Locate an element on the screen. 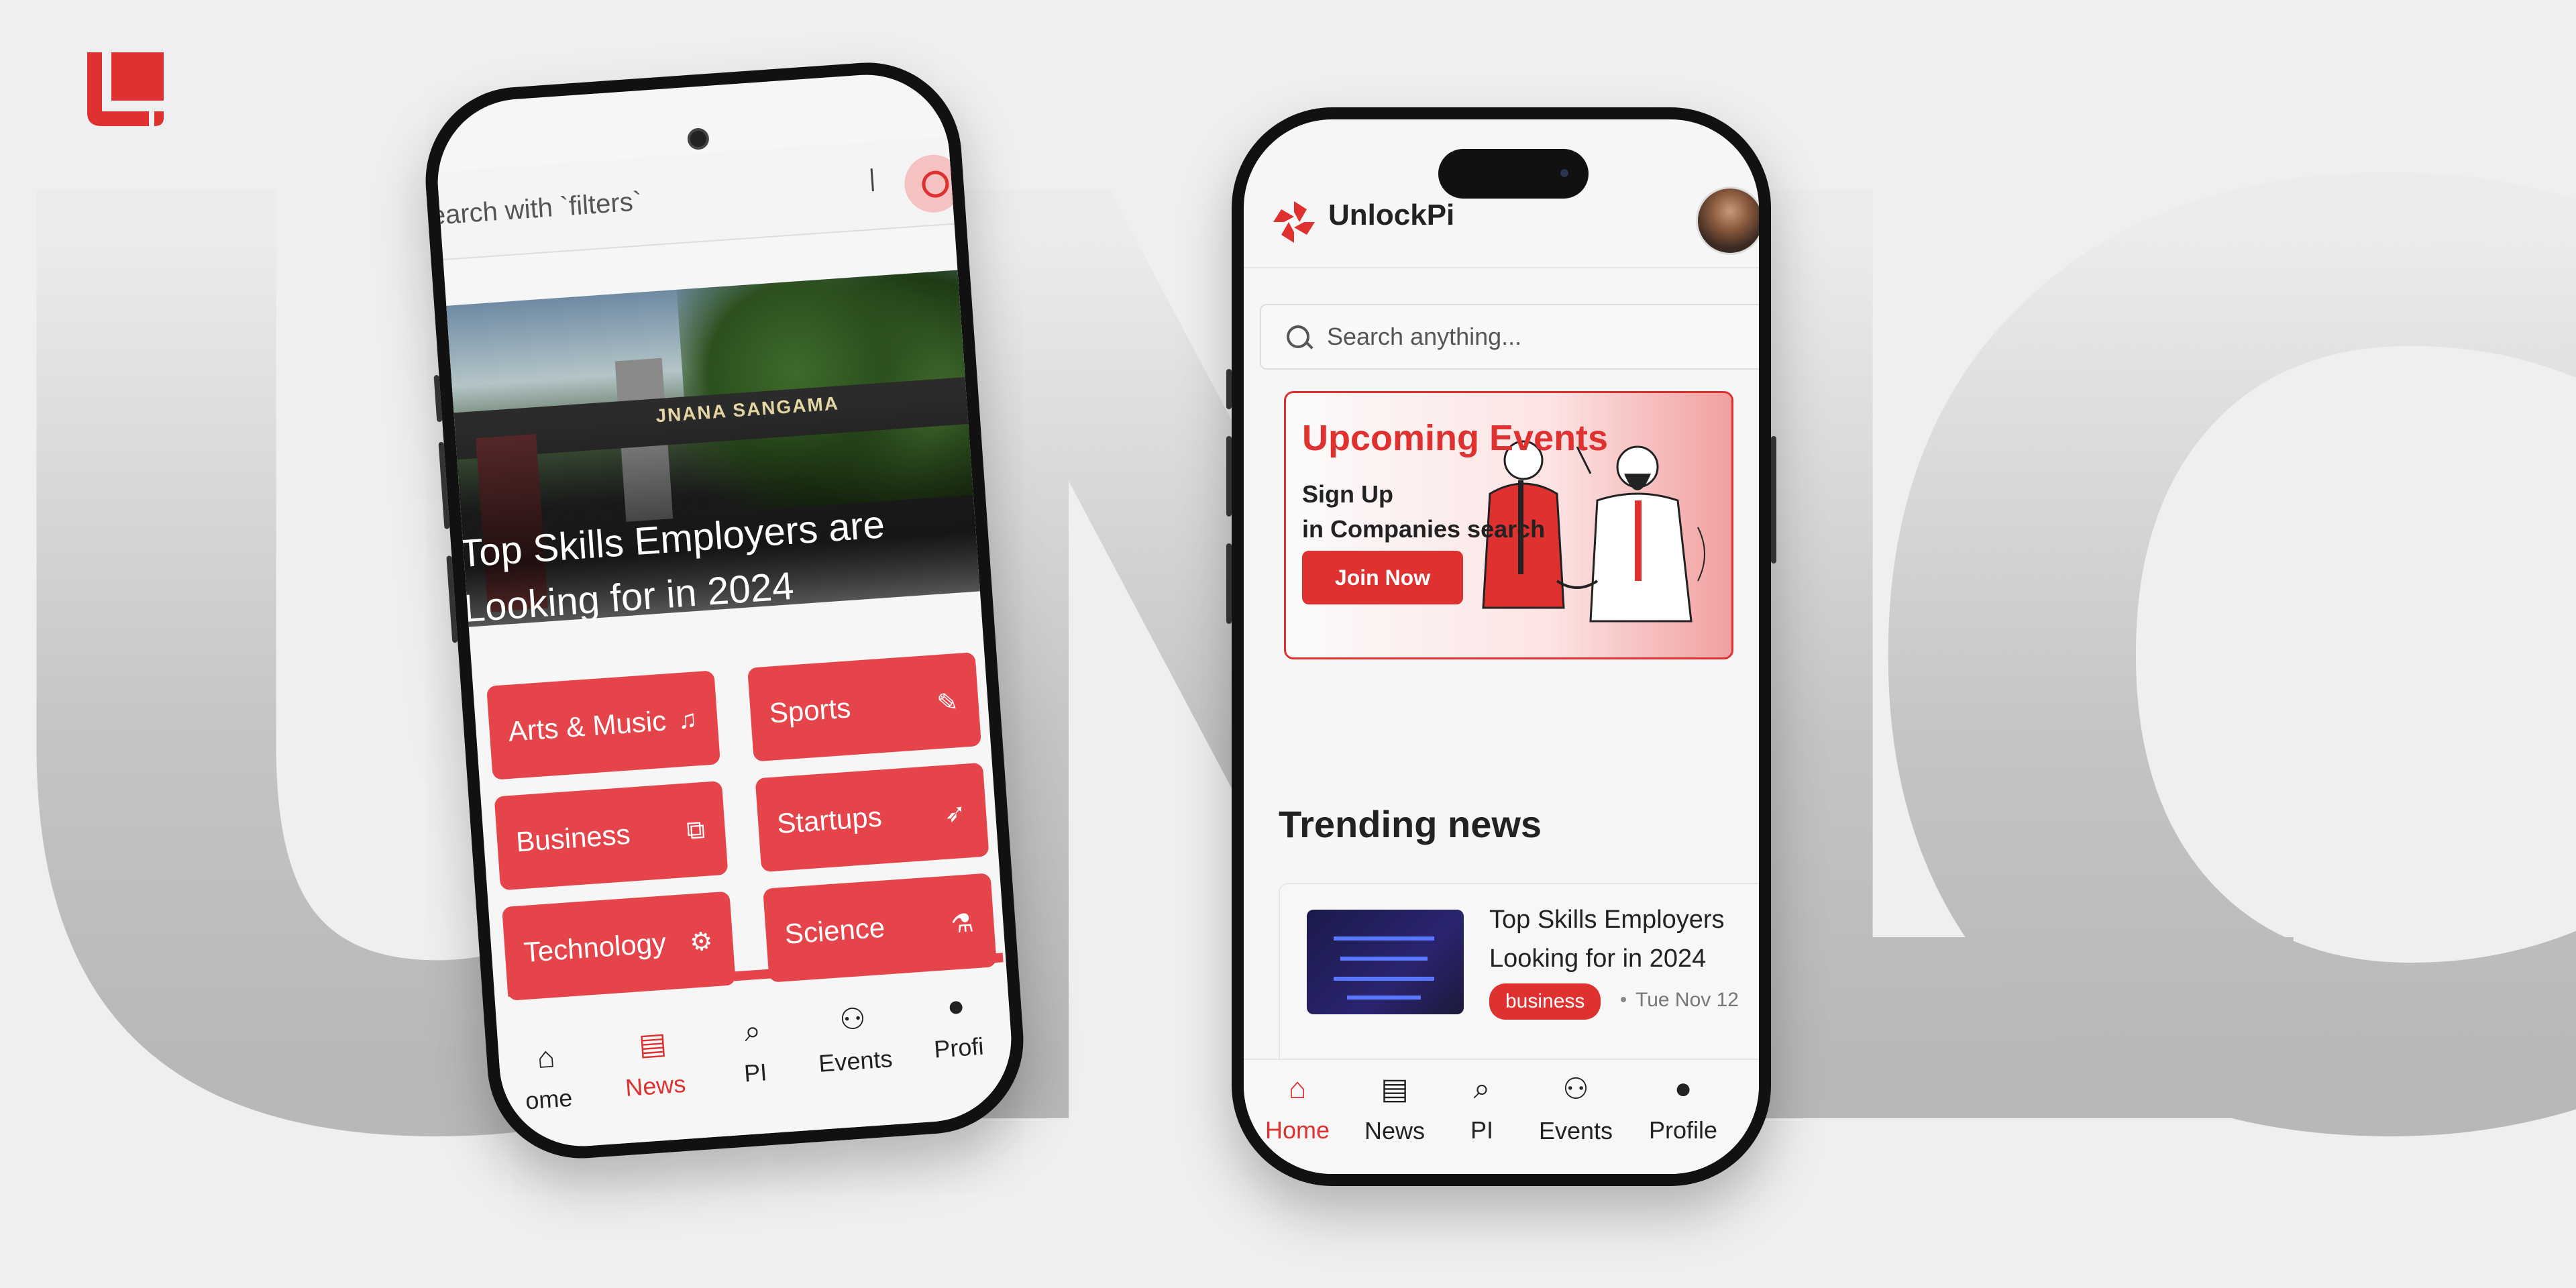  category-label: Science is located at coordinates (835, 930).